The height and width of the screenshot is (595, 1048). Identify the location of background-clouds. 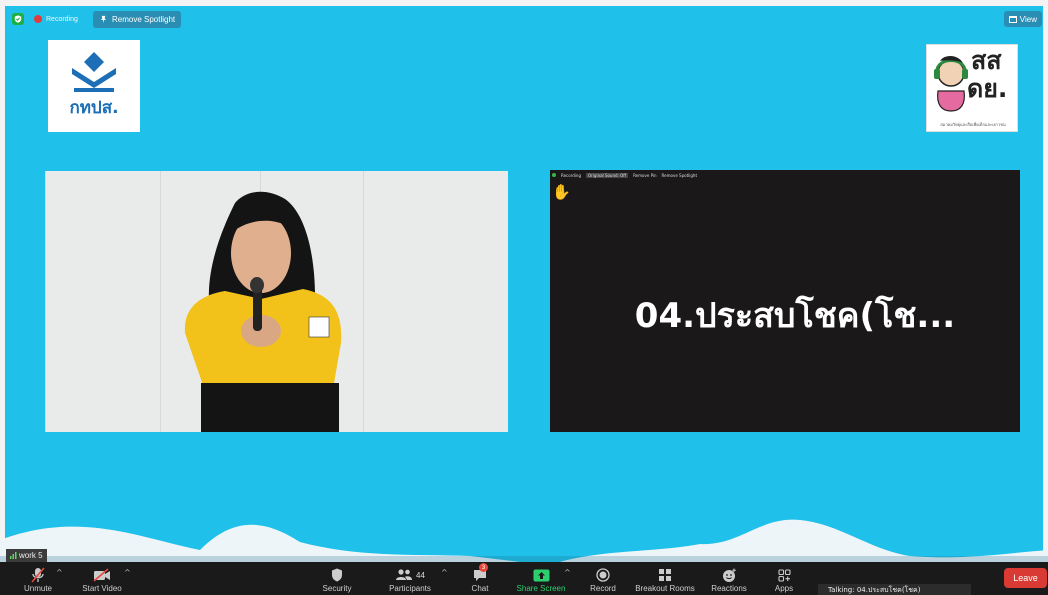
(524, 540).